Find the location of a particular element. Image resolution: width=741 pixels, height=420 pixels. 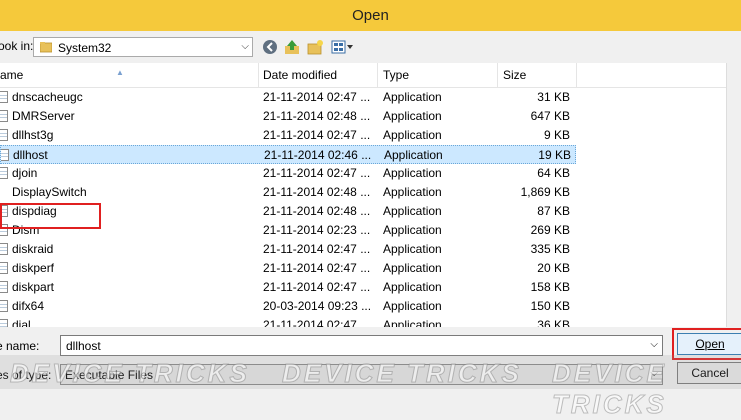

file-size: 150 KB is located at coordinates (550, 306).